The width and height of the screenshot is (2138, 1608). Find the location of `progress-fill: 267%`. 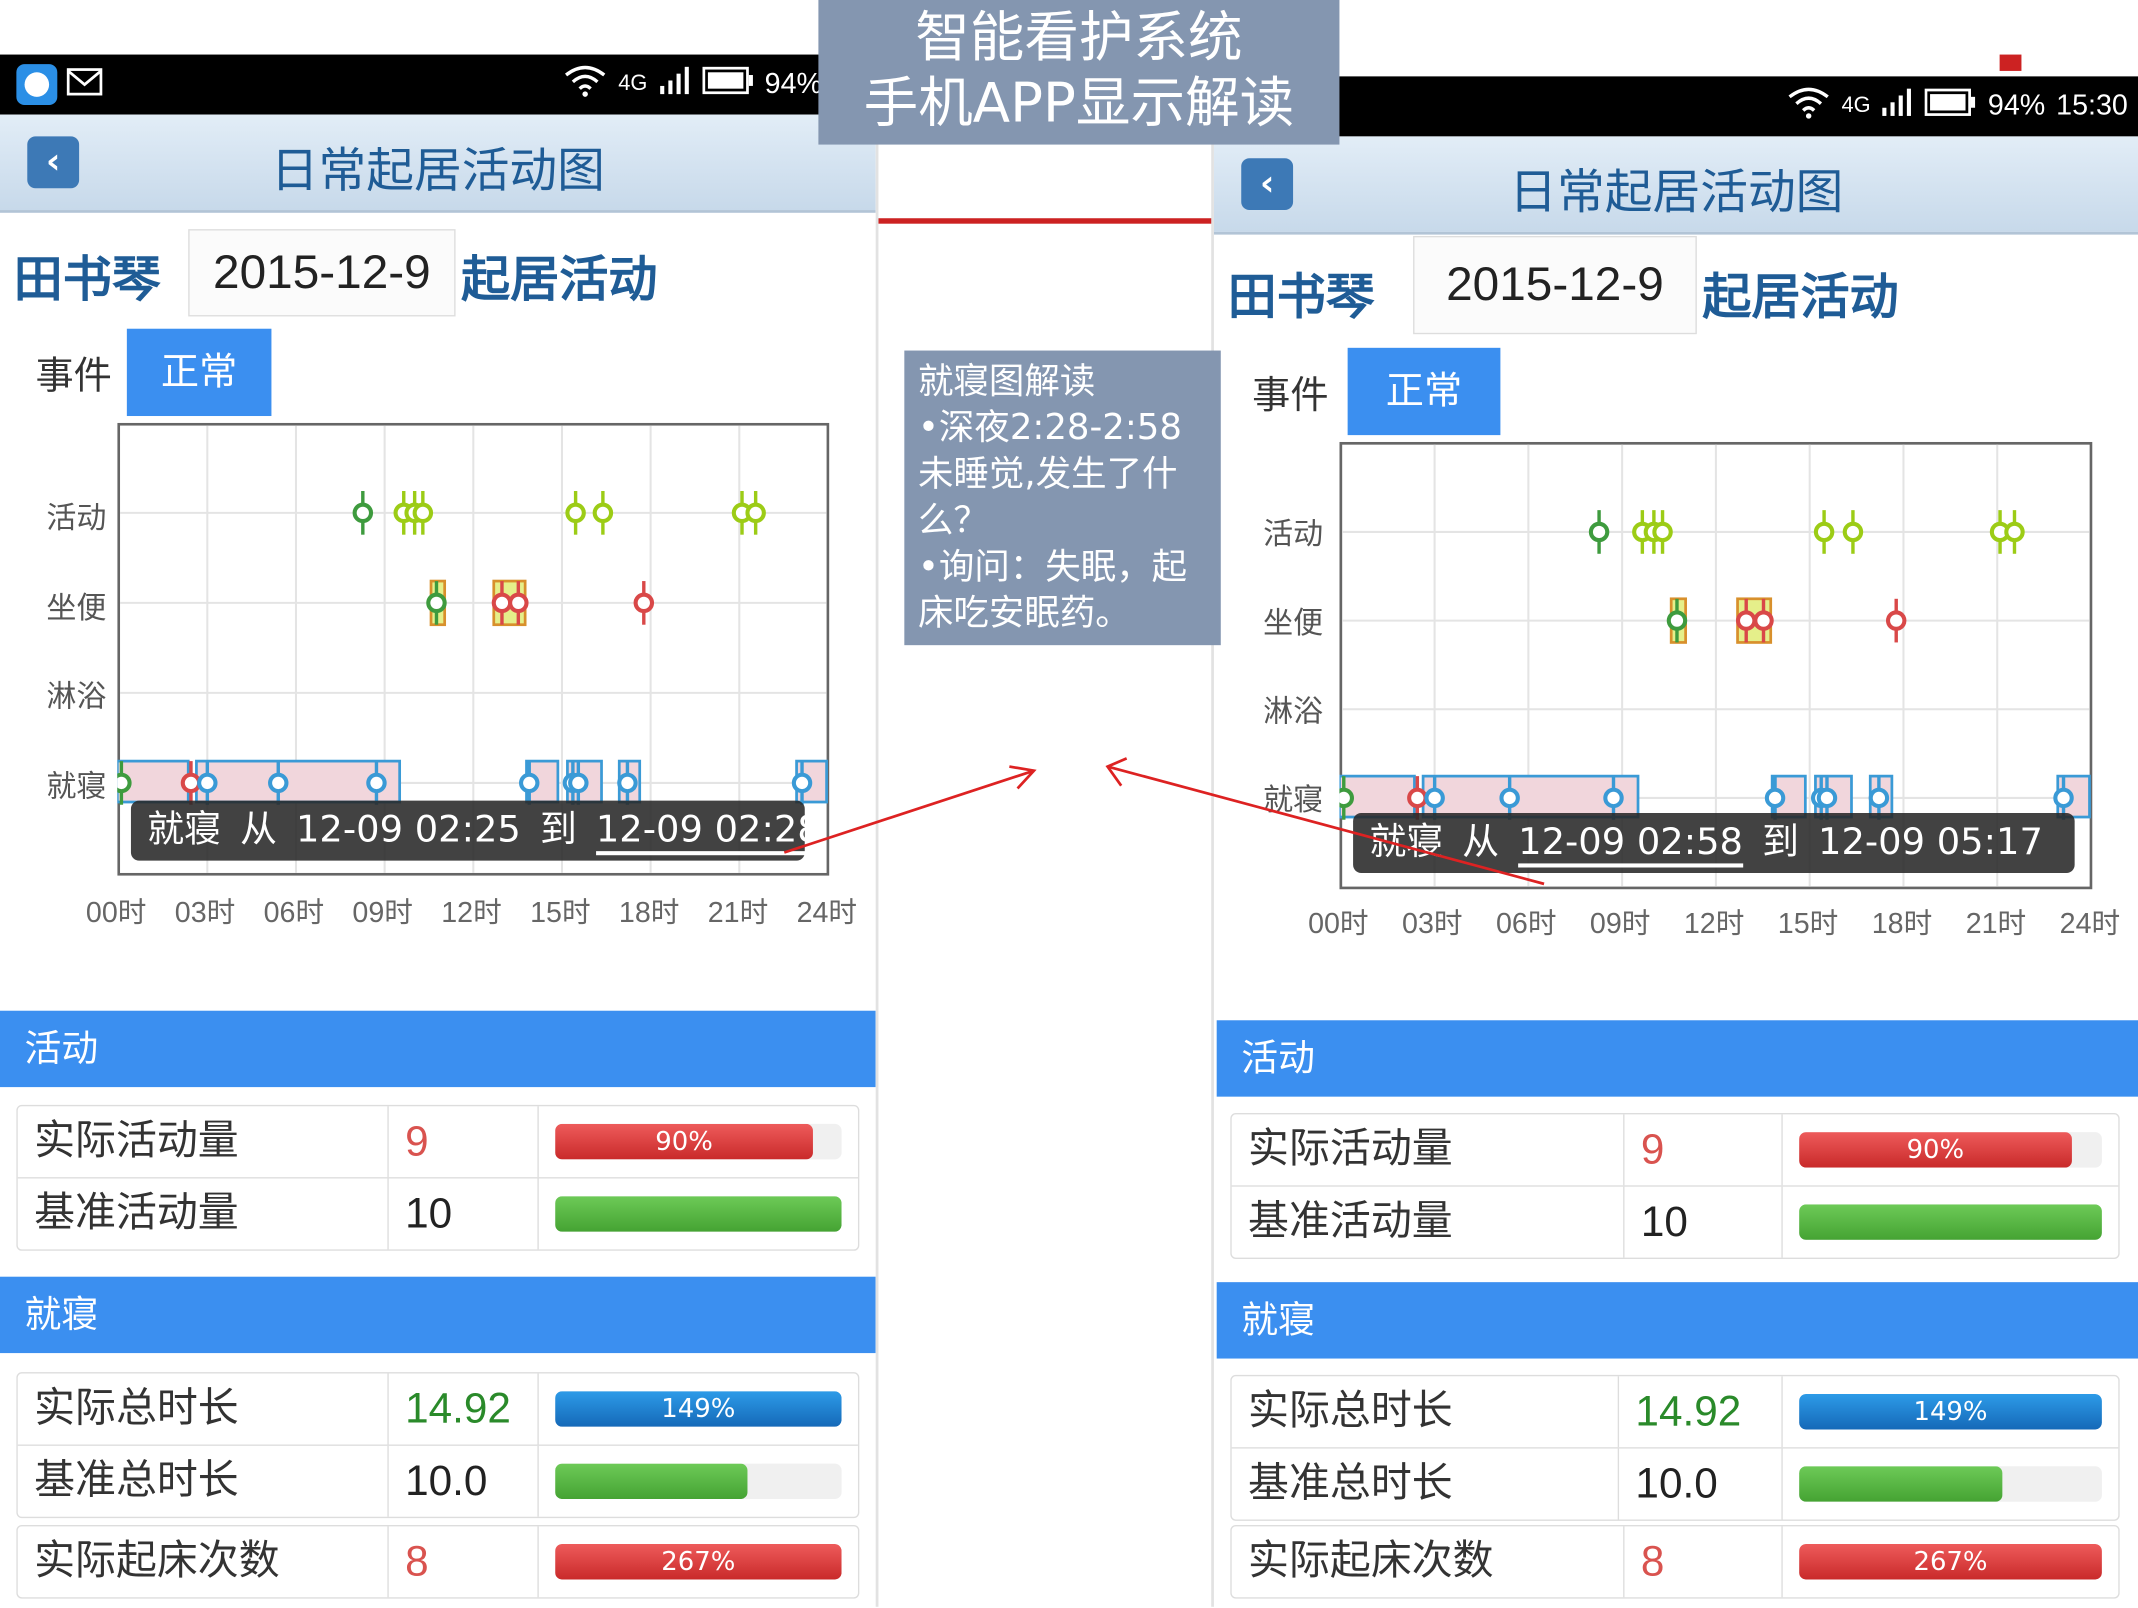

progress-fill: 267% is located at coordinates (1950, 1562).